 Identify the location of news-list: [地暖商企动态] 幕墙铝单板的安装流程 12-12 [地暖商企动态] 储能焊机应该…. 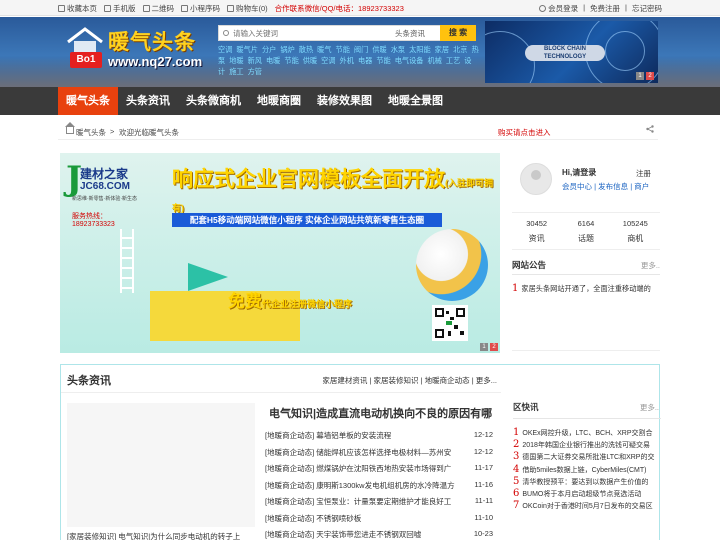
(379, 483).